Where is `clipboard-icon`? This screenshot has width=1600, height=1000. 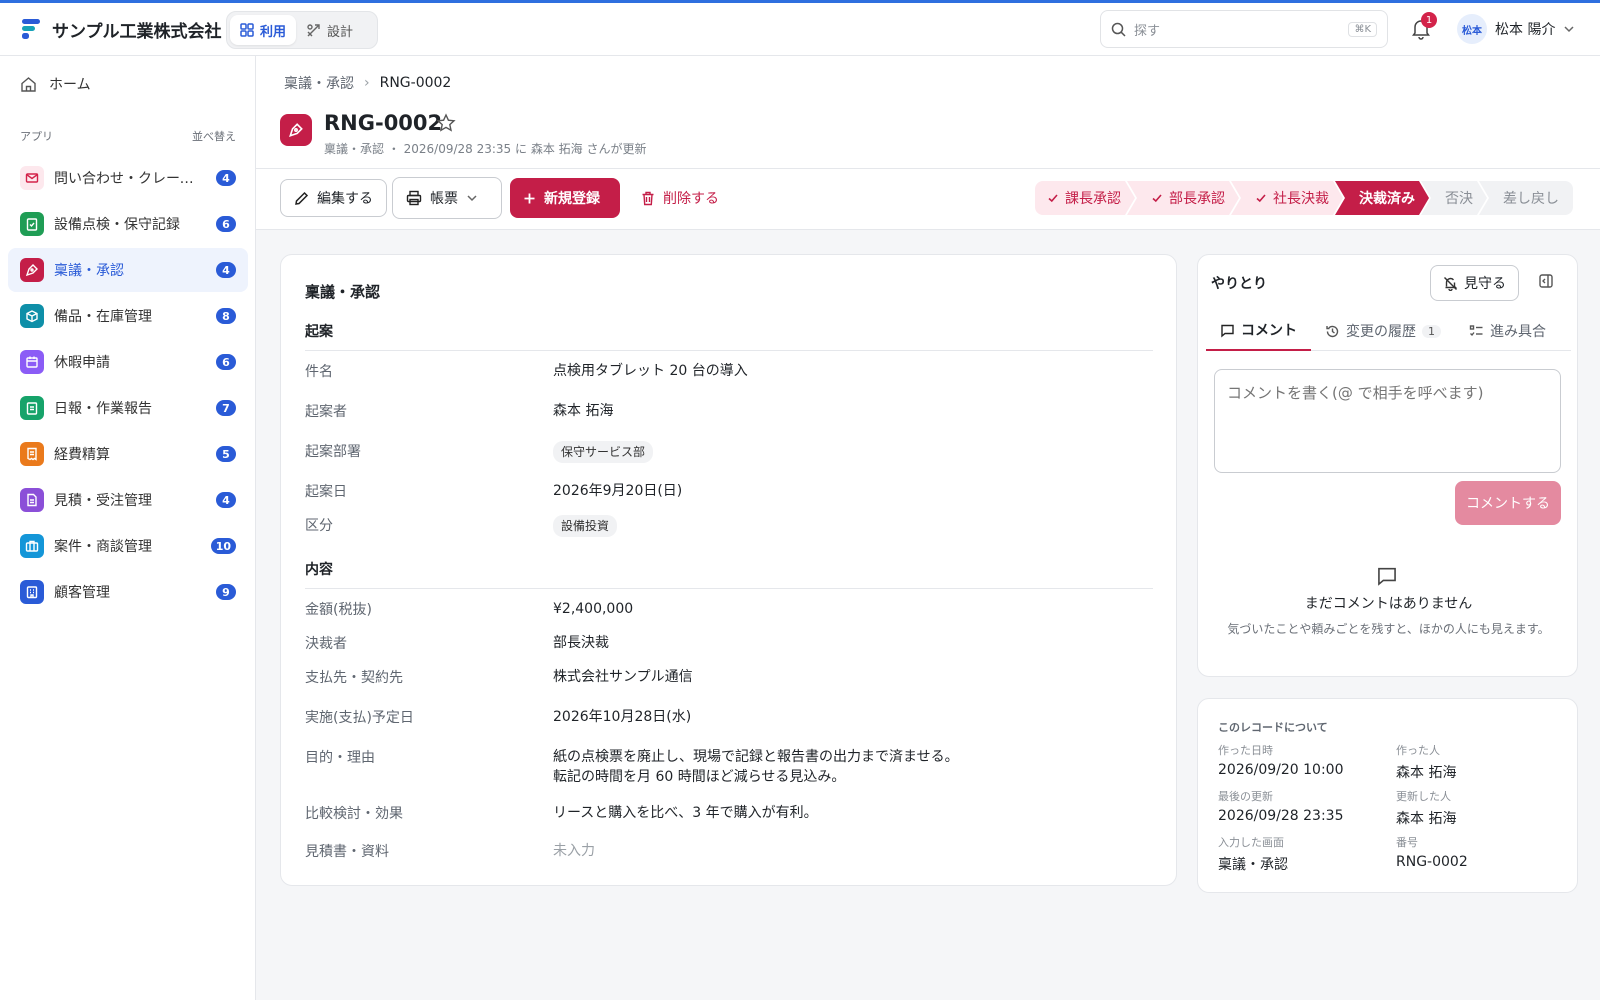
clipboard-icon is located at coordinates (32, 408).